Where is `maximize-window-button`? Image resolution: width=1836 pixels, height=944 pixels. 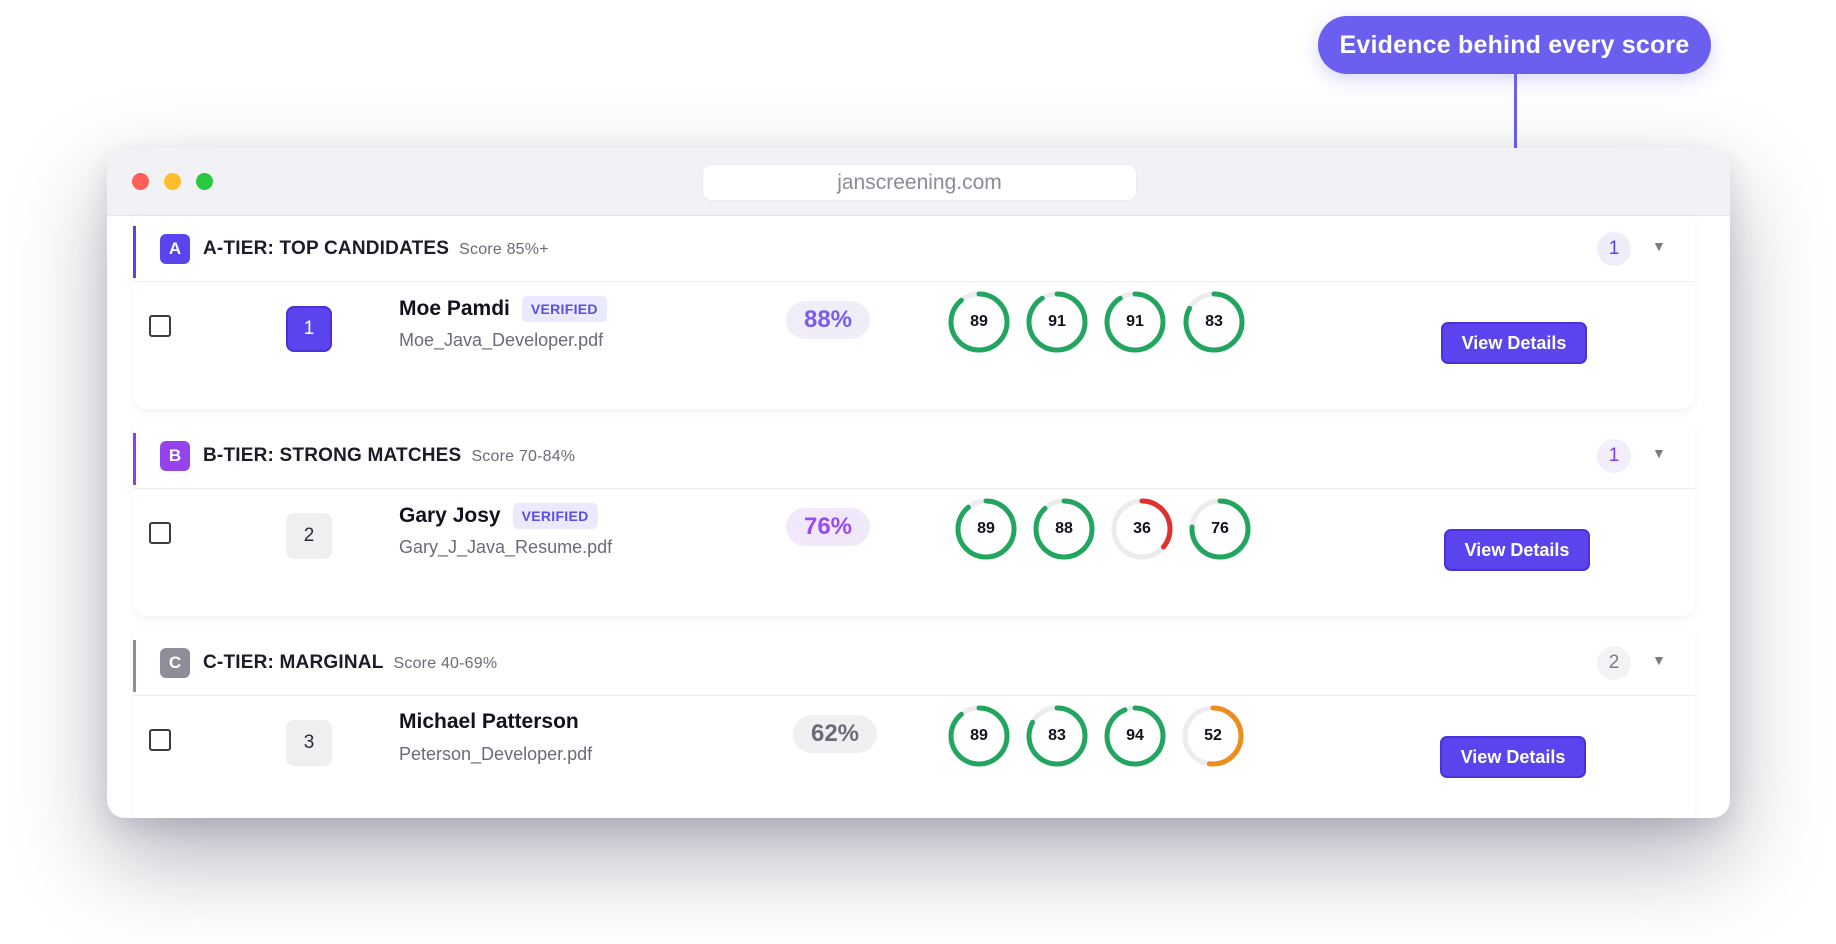
maximize-window-button is located at coordinates (204, 181).